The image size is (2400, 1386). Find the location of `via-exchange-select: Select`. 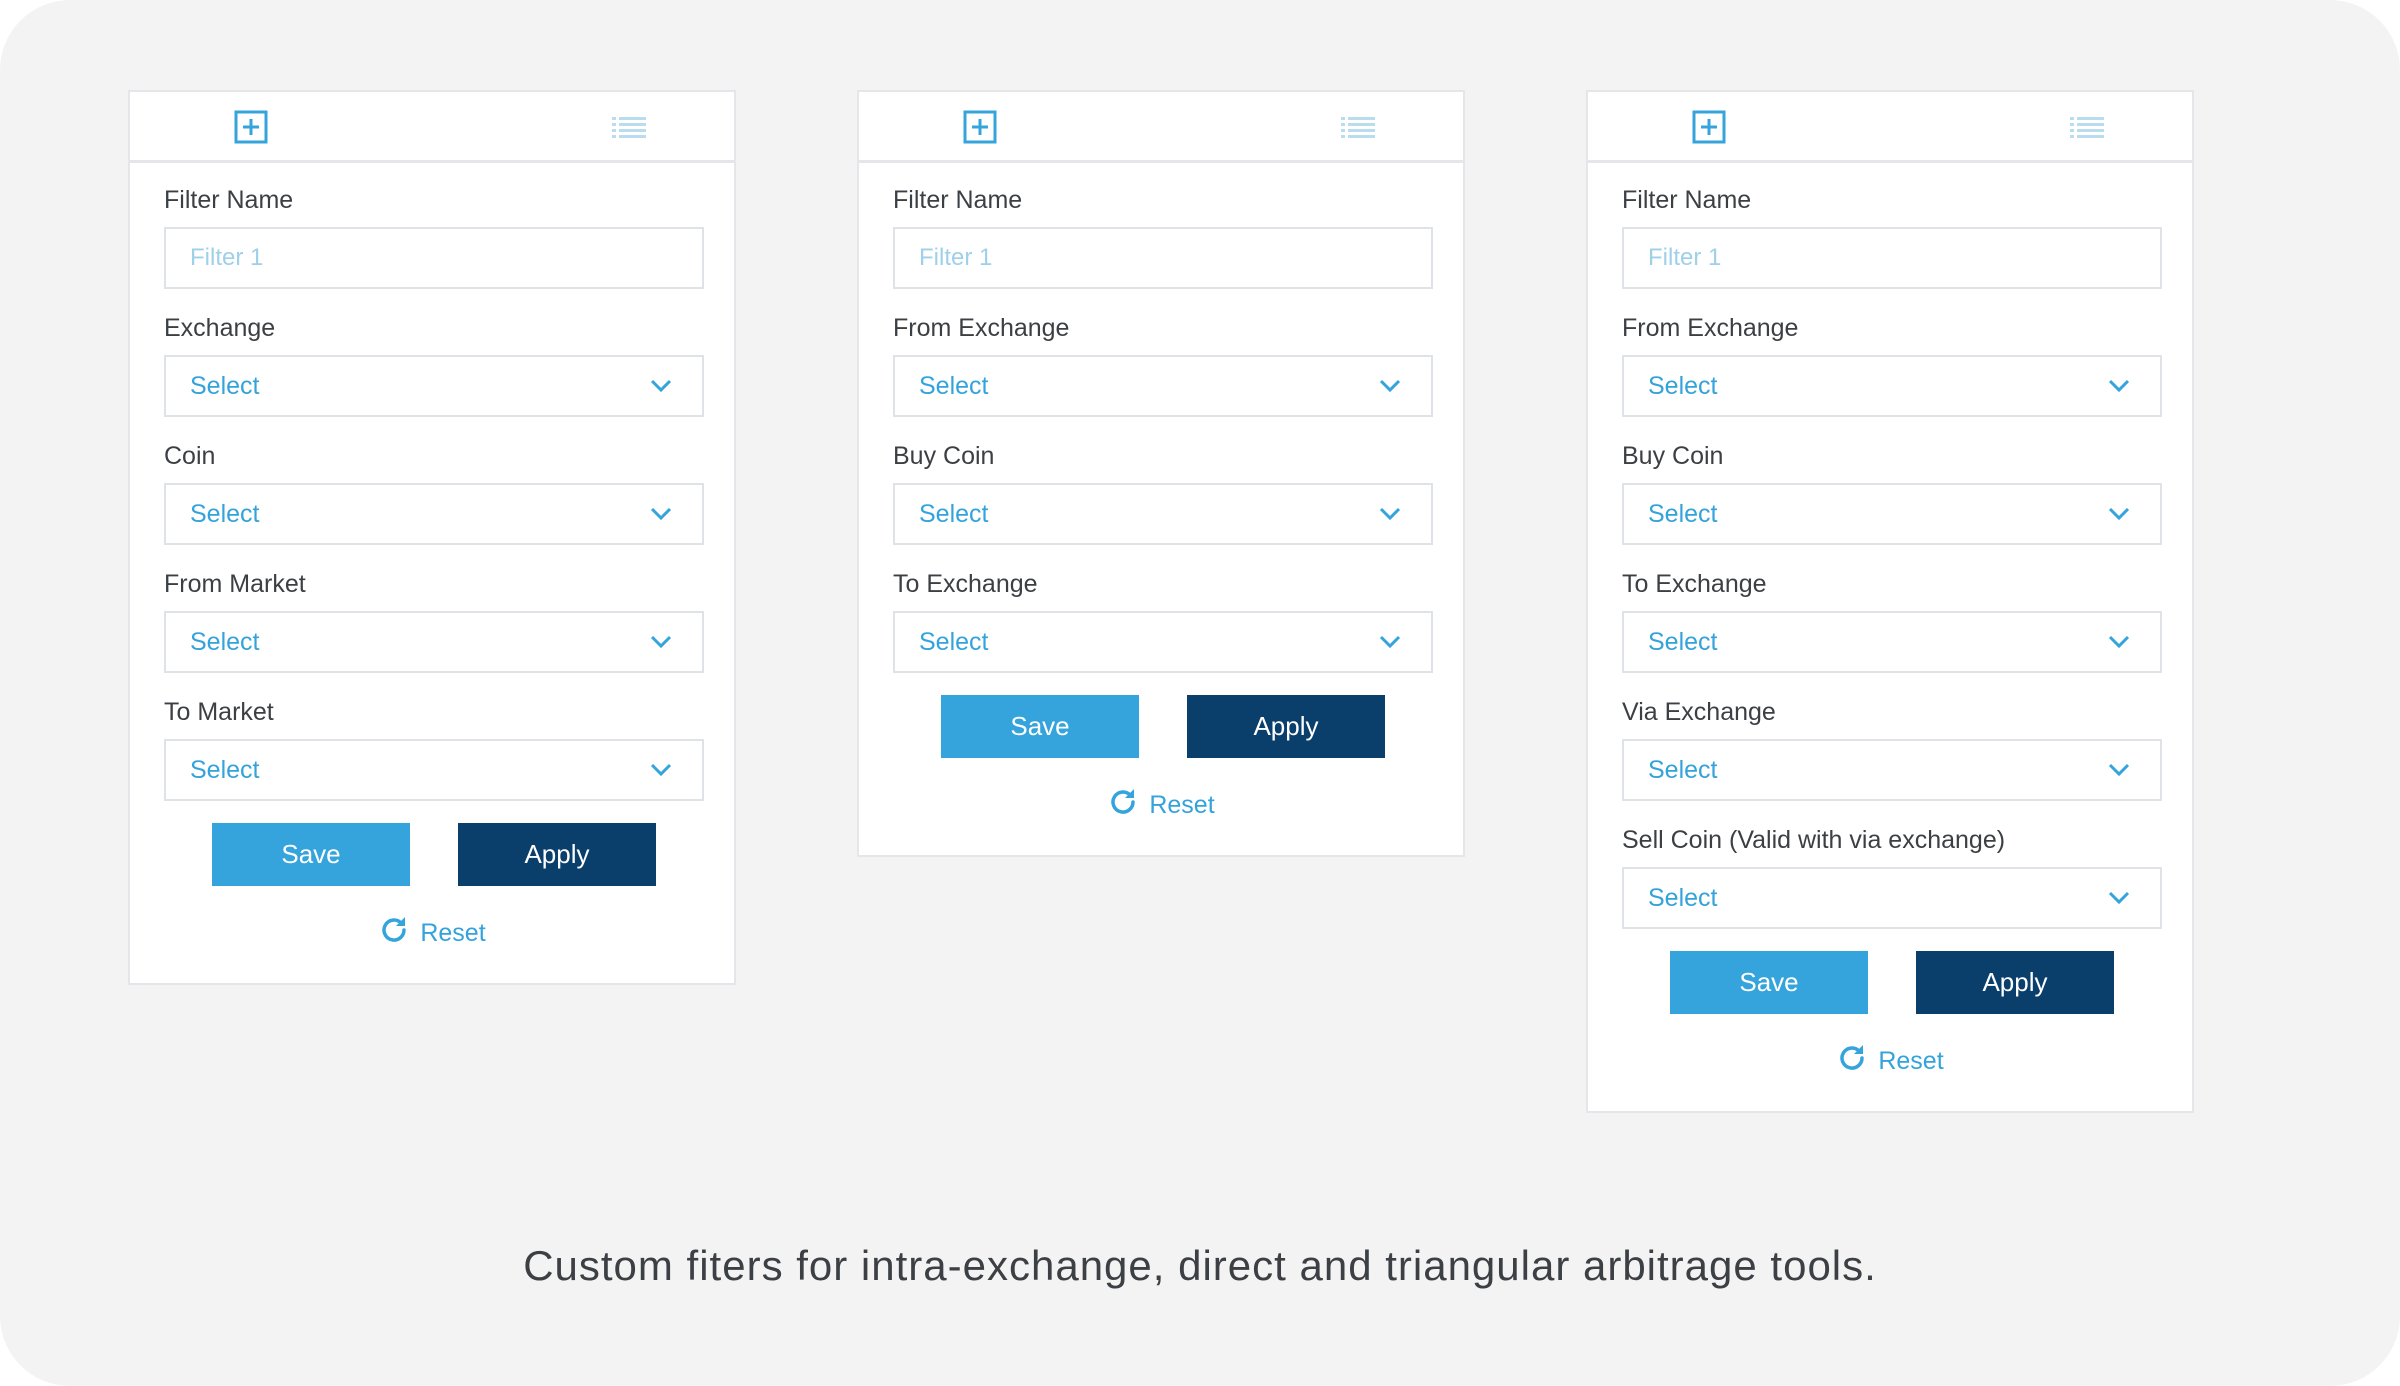

via-exchange-select: Select is located at coordinates (1892, 770).